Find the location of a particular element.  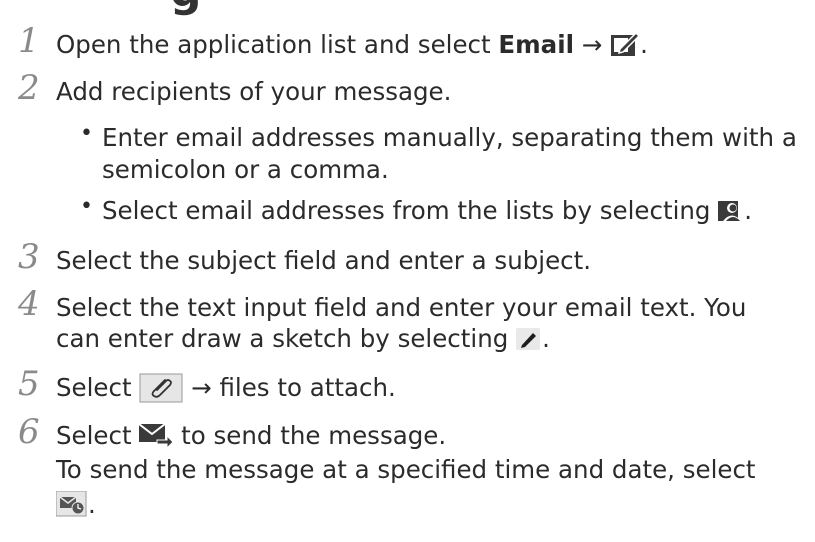

step-text: Select → files to attach. is located at coordinates (226, 391).